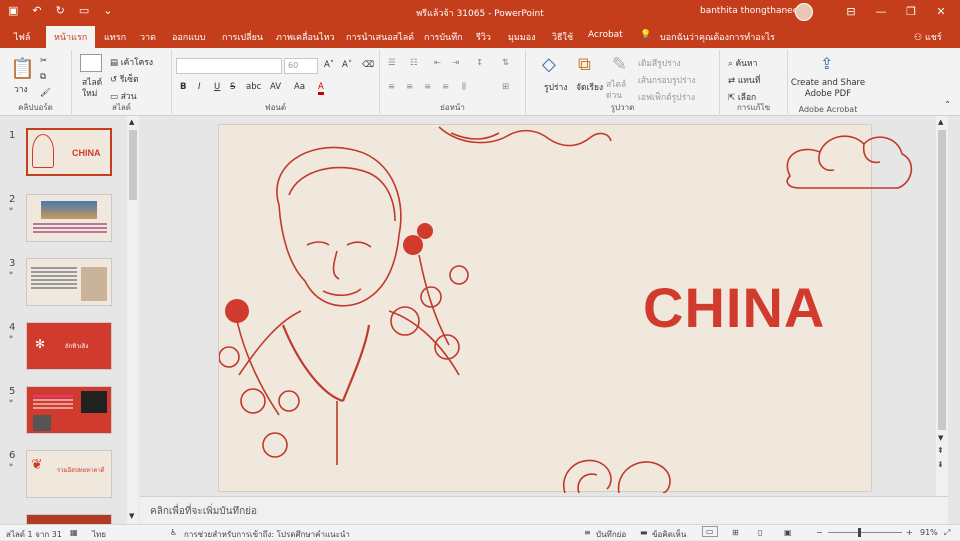 This screenshot has width=960, height=541. What do you see at coordinates (859, 532) in the screenshot?
I see `zoom-slider-thumb` at bounding box center [859, 532].